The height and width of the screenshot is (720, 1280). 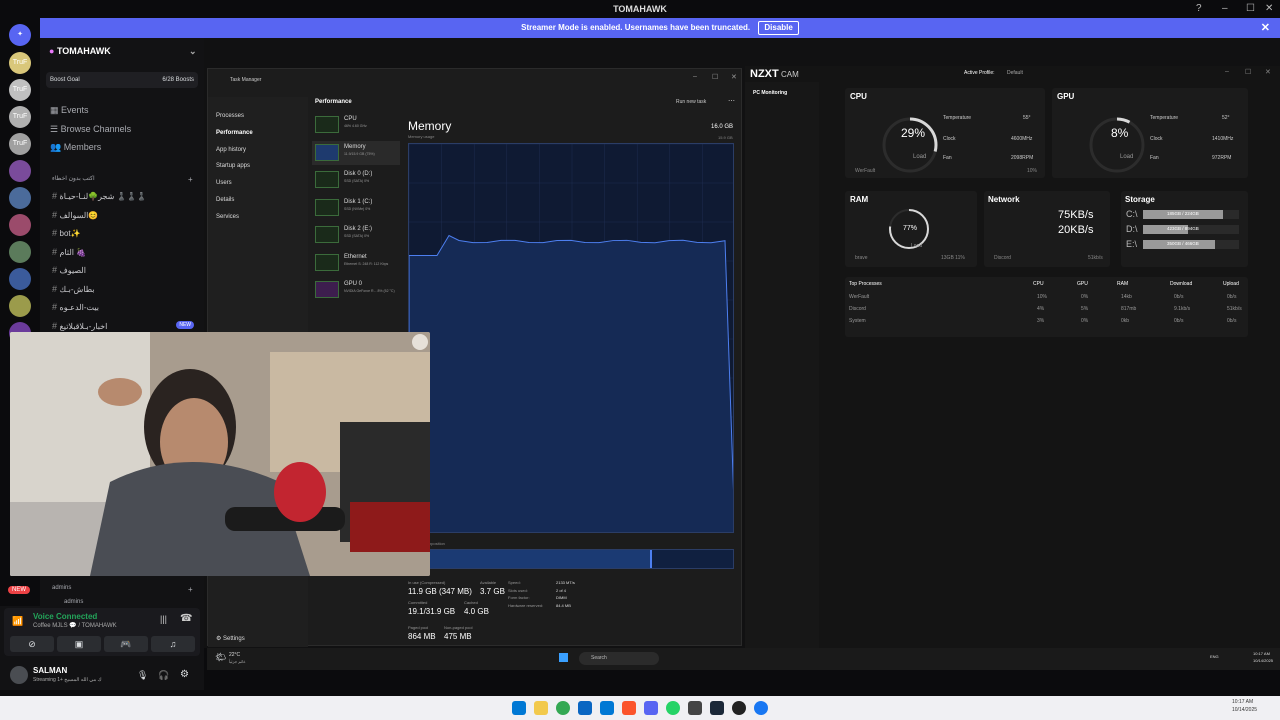 What do you see at coordinates (1181, 284) in the screenshot?
I see `process-header: Download` at bounding box center [1181, 284].